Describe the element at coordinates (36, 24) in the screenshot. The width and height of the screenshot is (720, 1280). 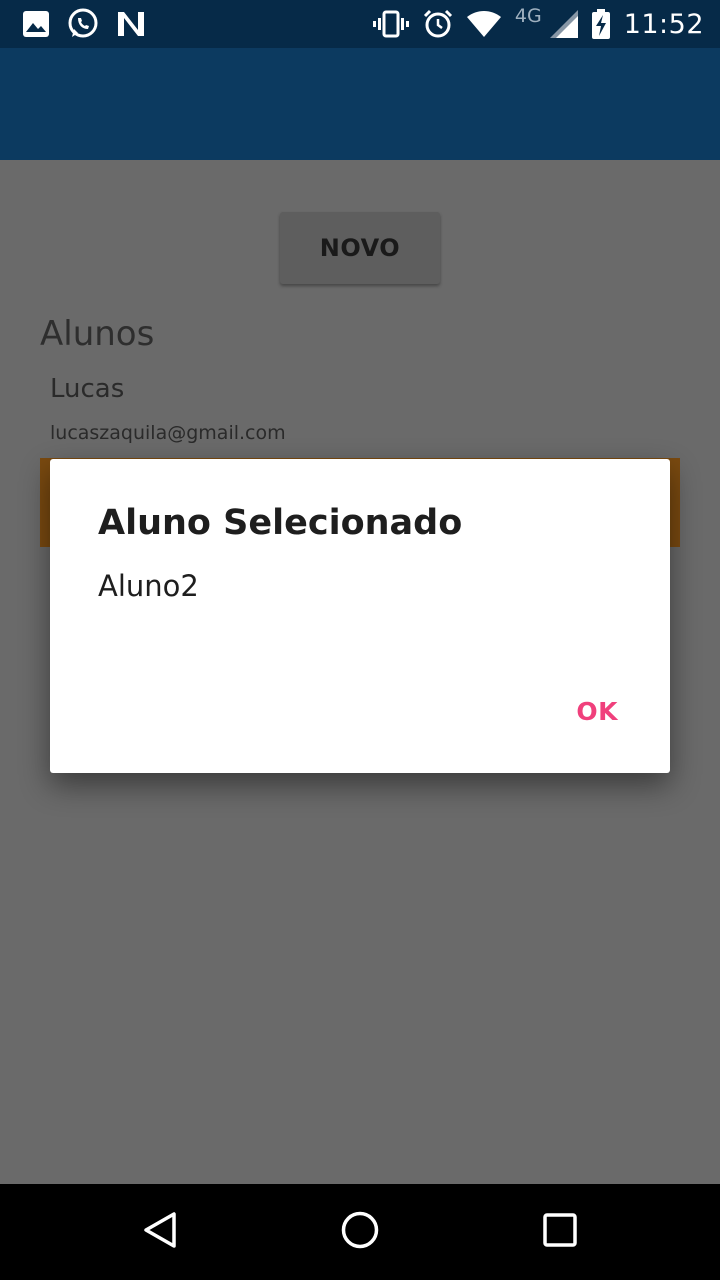
I see `image-icon` at that location.